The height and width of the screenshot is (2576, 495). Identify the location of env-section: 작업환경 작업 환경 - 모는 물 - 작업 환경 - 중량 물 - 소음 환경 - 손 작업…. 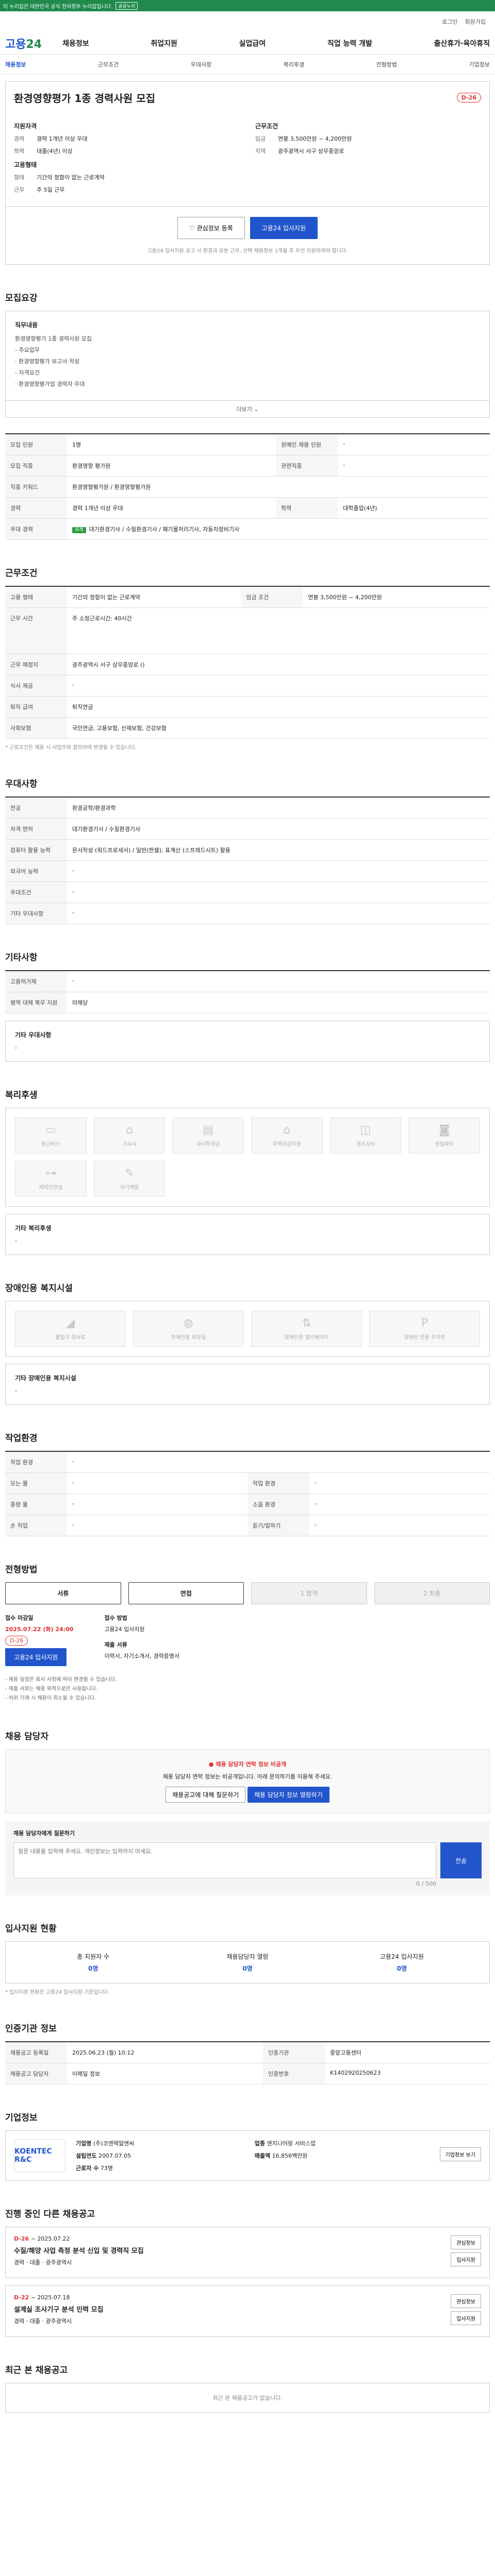
(247, 1483).